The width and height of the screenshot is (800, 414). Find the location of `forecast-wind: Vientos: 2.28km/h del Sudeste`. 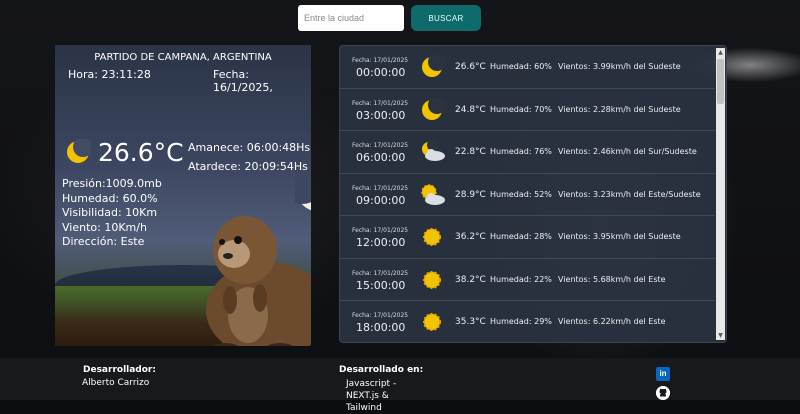

forecast-wind: Vientos: 2.28km/h del Sudeste is located at coordinates (619, 109).